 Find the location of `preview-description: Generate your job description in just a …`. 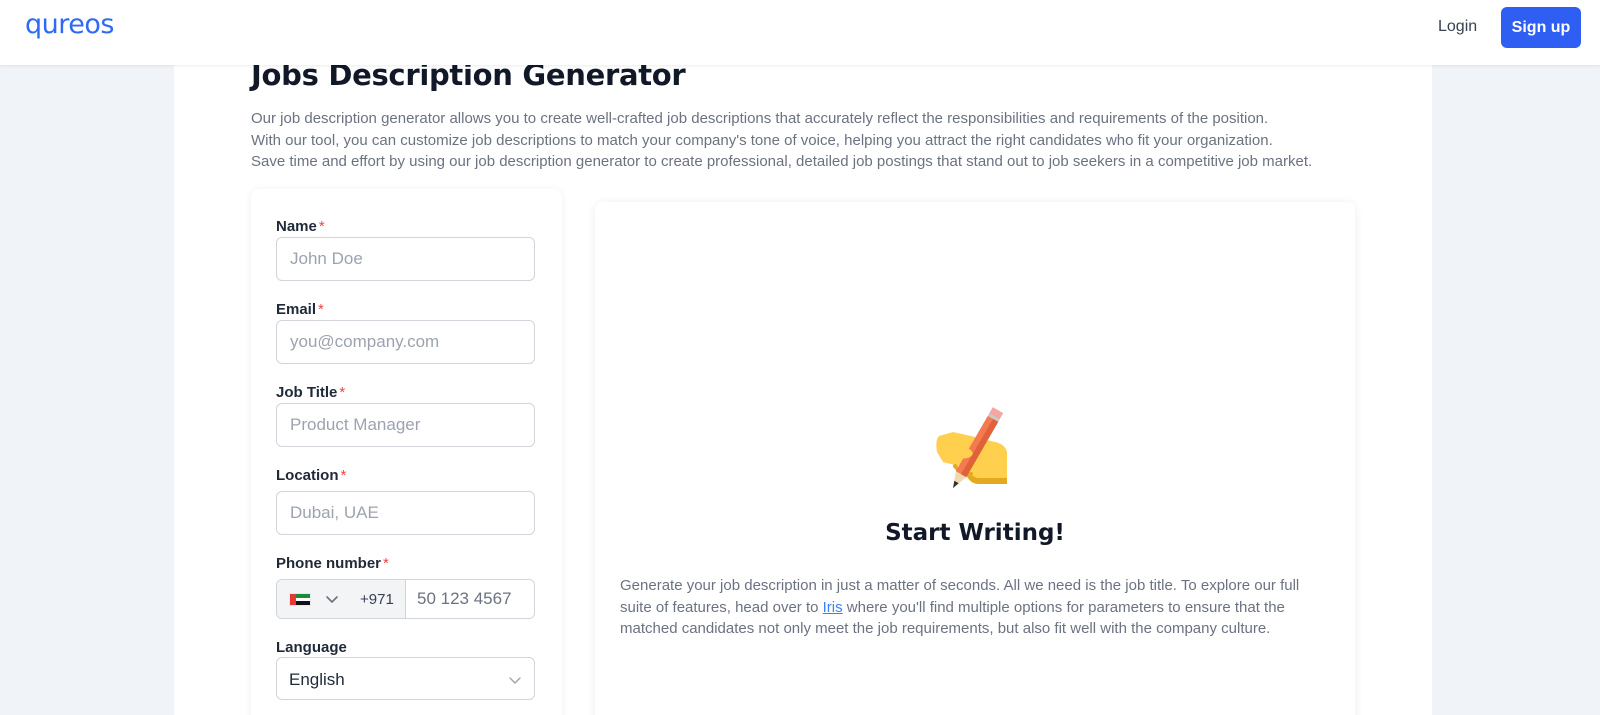

preview-description: Generate your job description in just a … is located at coordinates (960, 607).